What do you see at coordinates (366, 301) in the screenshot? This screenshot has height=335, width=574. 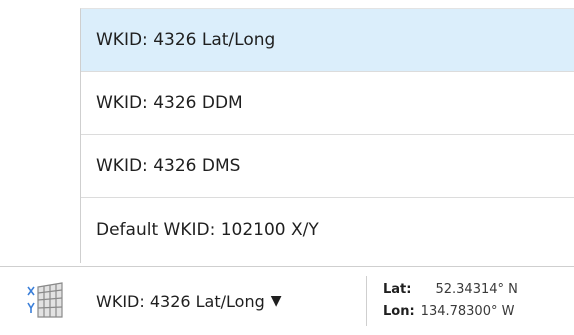 I see `statusbar-divider` at bounding box center [366, 301].